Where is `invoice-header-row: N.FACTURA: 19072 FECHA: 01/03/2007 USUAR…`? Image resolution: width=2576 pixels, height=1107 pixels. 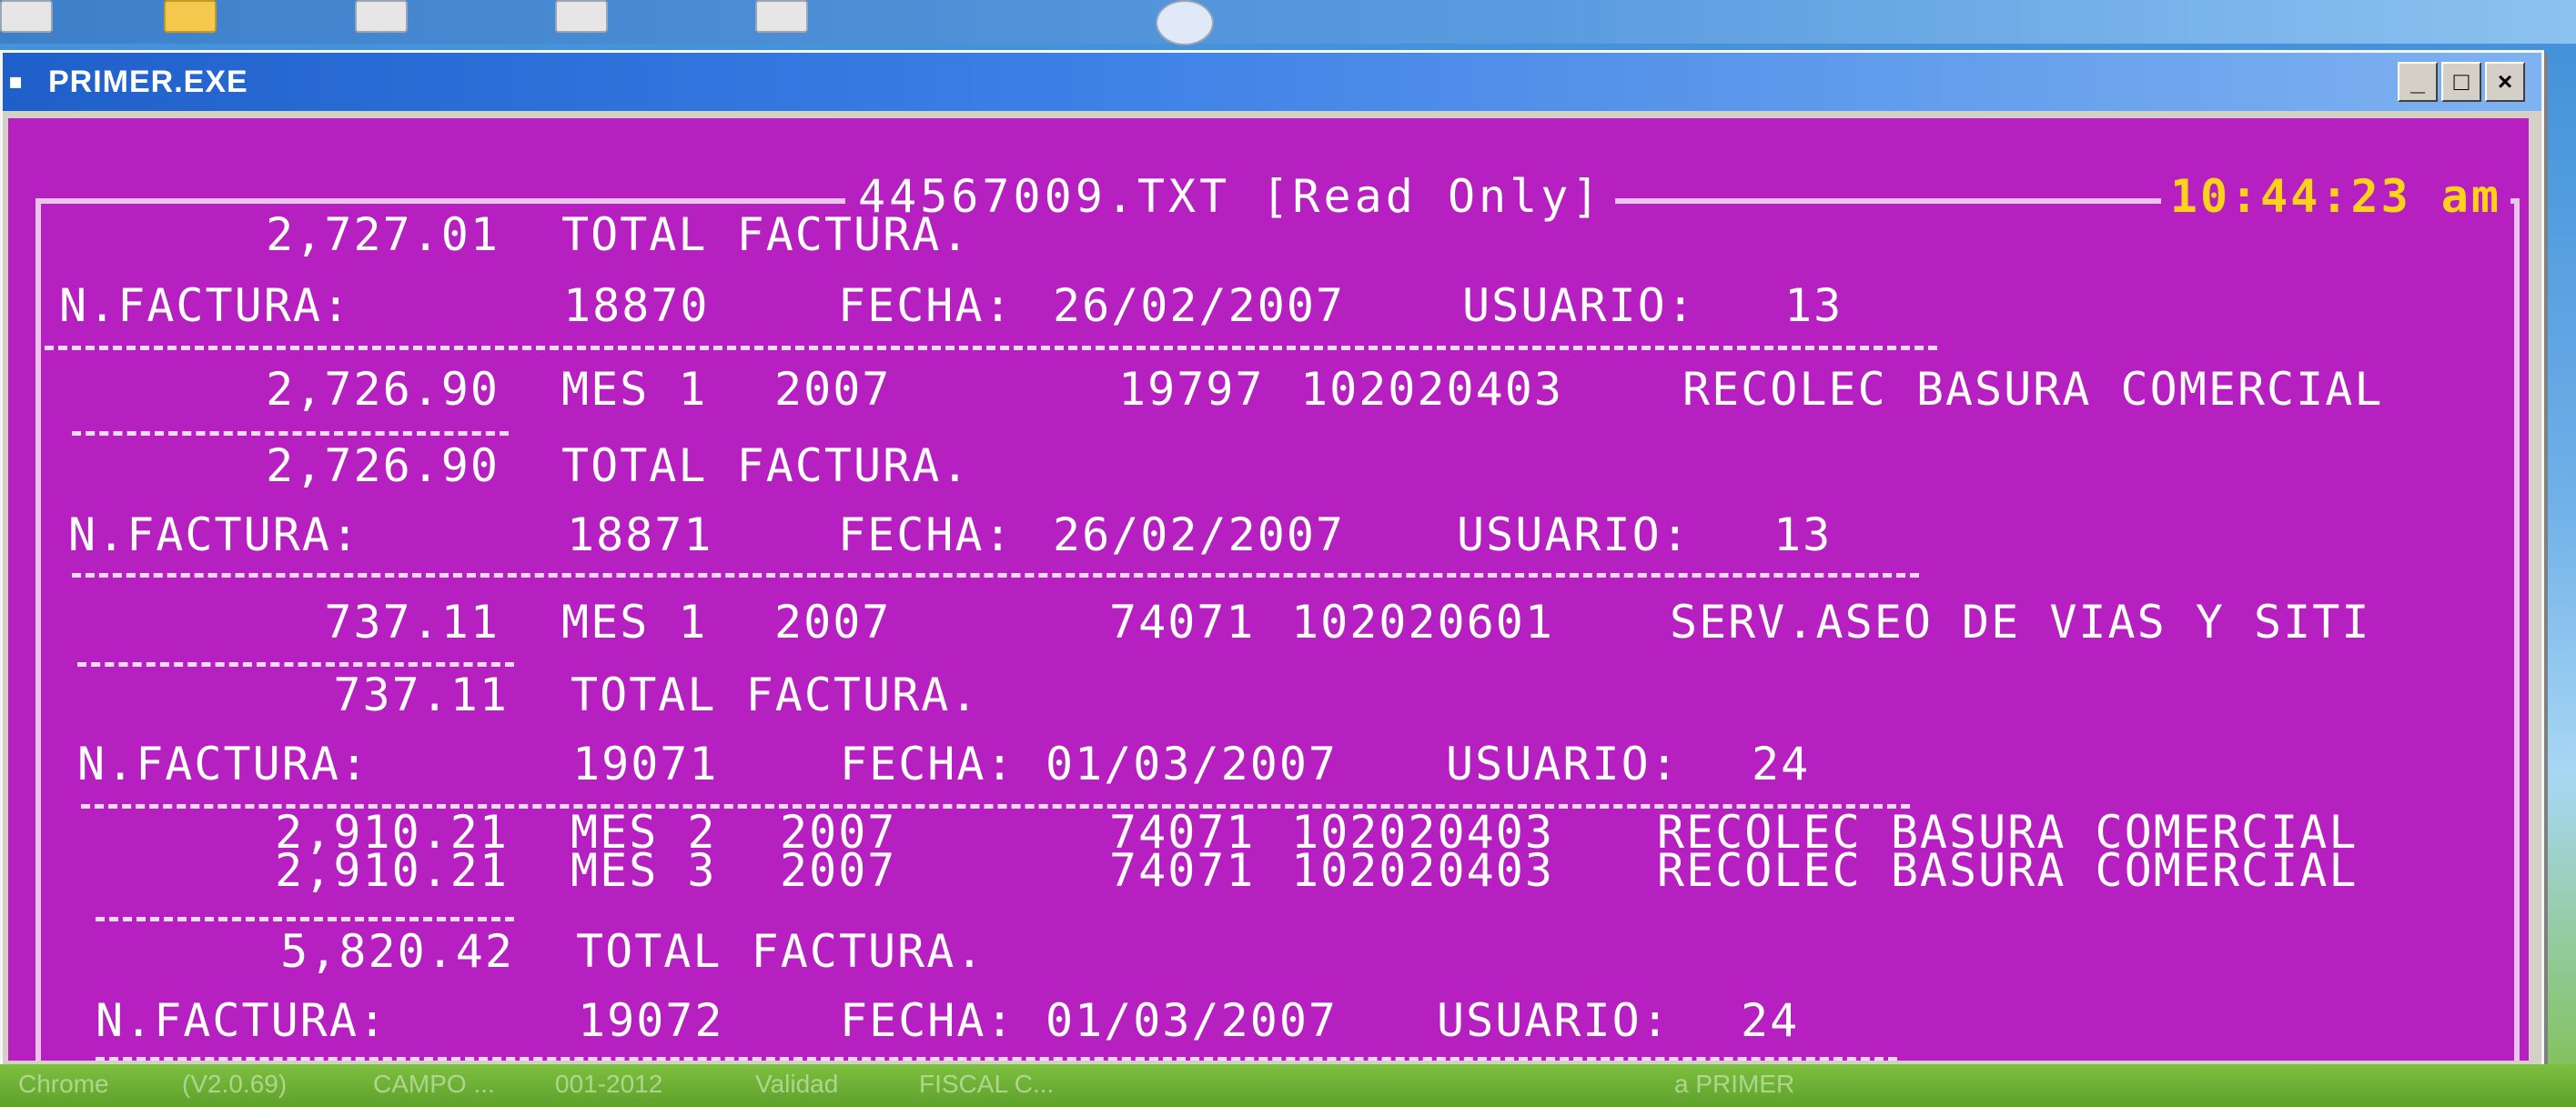 invoice-header-row: N.FACTURA: 19072 FECHA: 01/03/2007 USUAR… is located at coordinates (1268, 1020).